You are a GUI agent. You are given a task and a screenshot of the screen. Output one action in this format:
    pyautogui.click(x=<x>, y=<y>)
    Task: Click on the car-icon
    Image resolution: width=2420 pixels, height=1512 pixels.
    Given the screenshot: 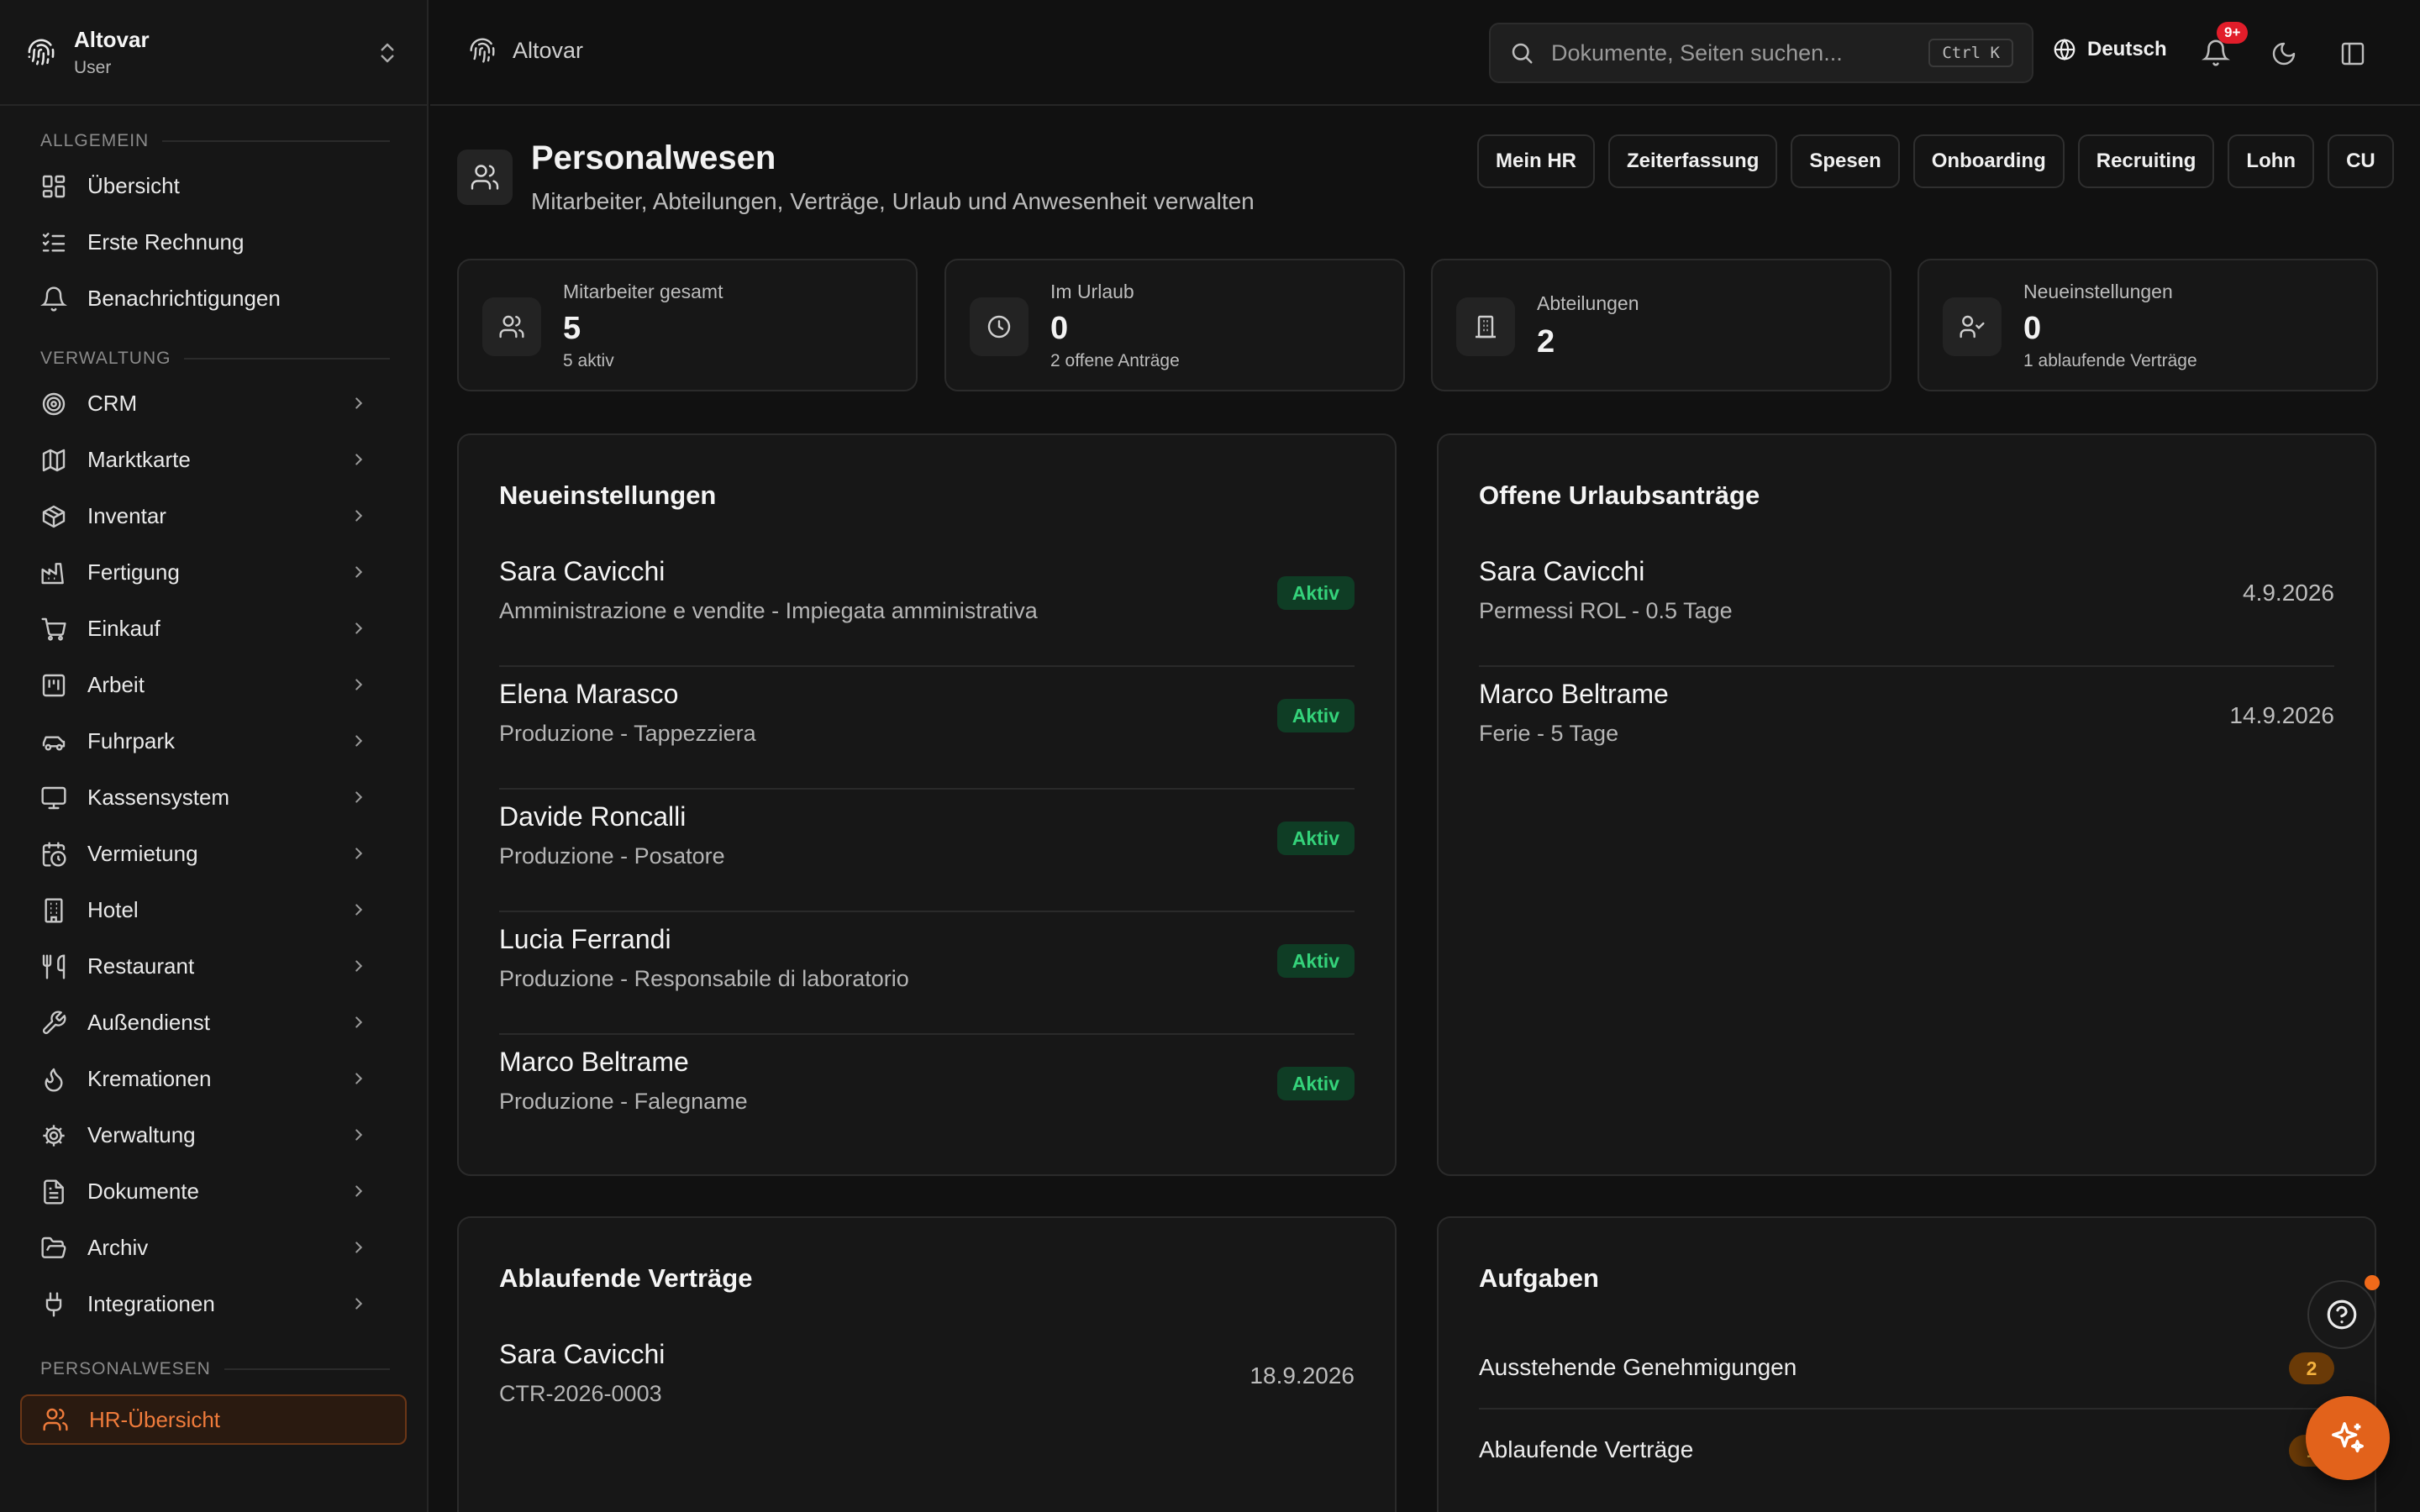 What is the action you would take?
    pyautogui.click(x=53, y=741)
    